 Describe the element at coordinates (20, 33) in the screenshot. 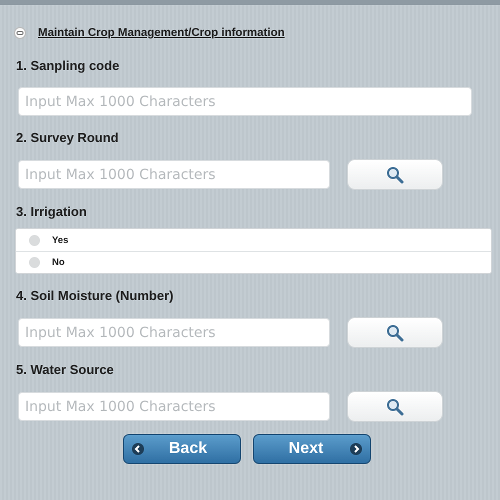

I see `minus-circle-icon` at that location.